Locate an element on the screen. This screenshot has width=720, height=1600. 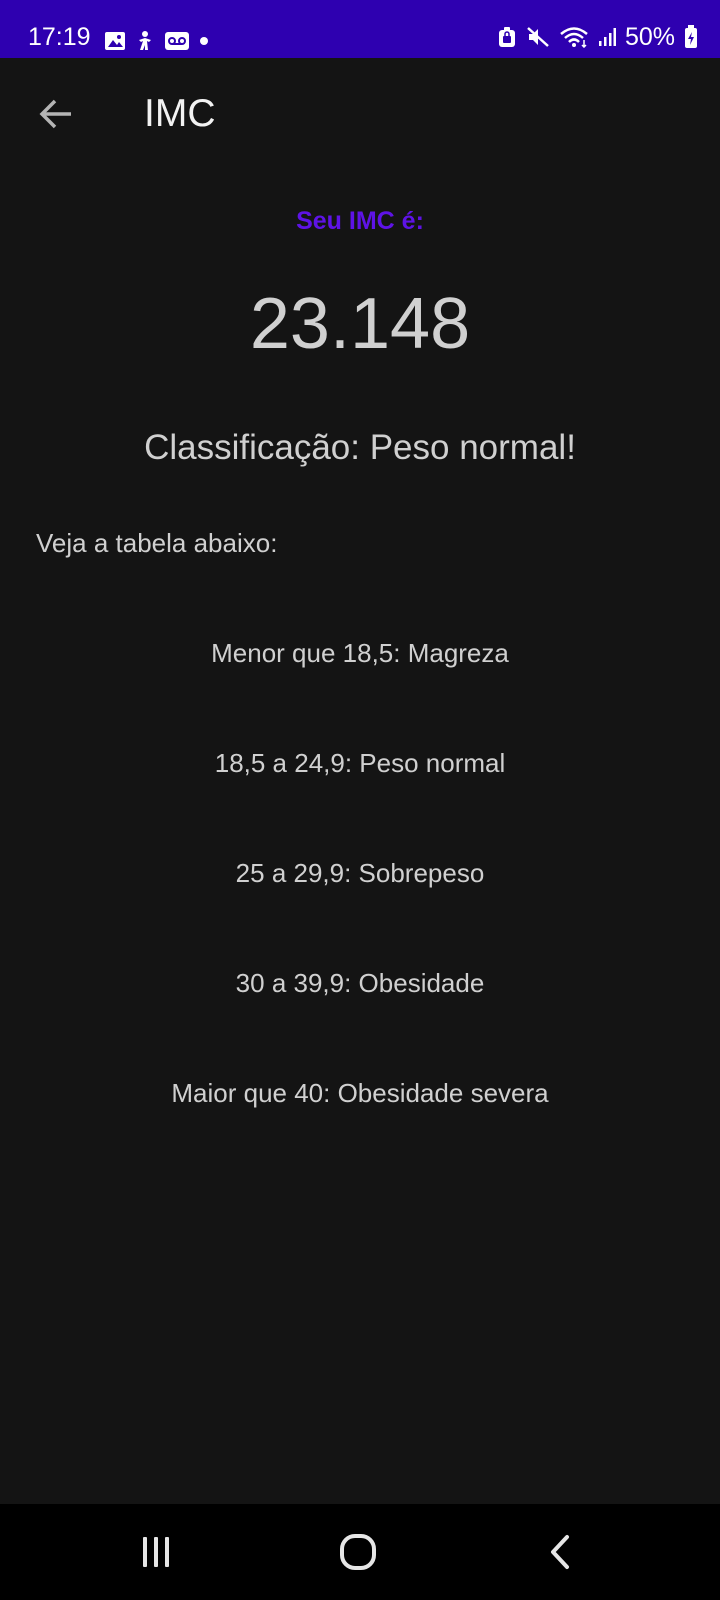
table-intro: Veja a tabela abaixo: is located at coordinates (157, 543).